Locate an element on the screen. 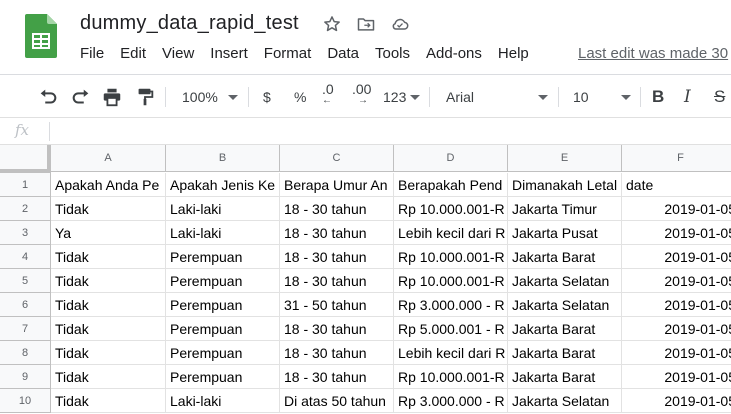  font-size-select: 10 is located at coordinates (602, 97).